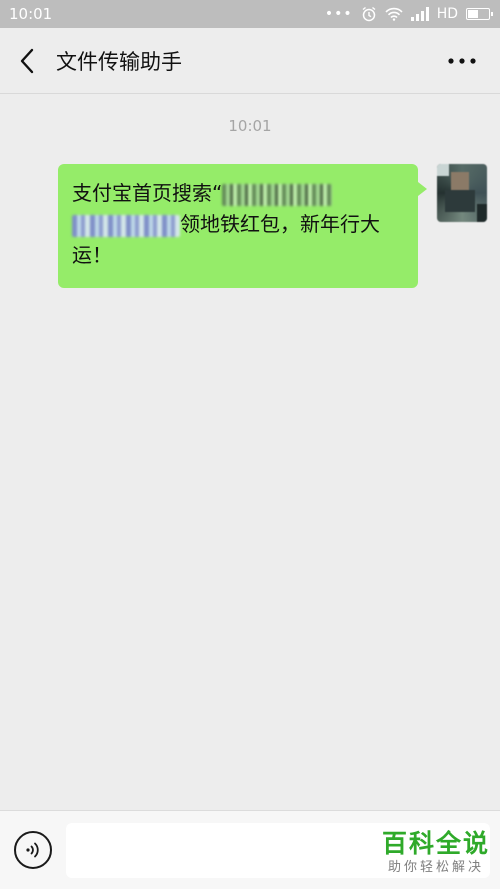  Describe the element at coordinates (369, 14) in the screenshot. I see `alarm-icon` at that location.